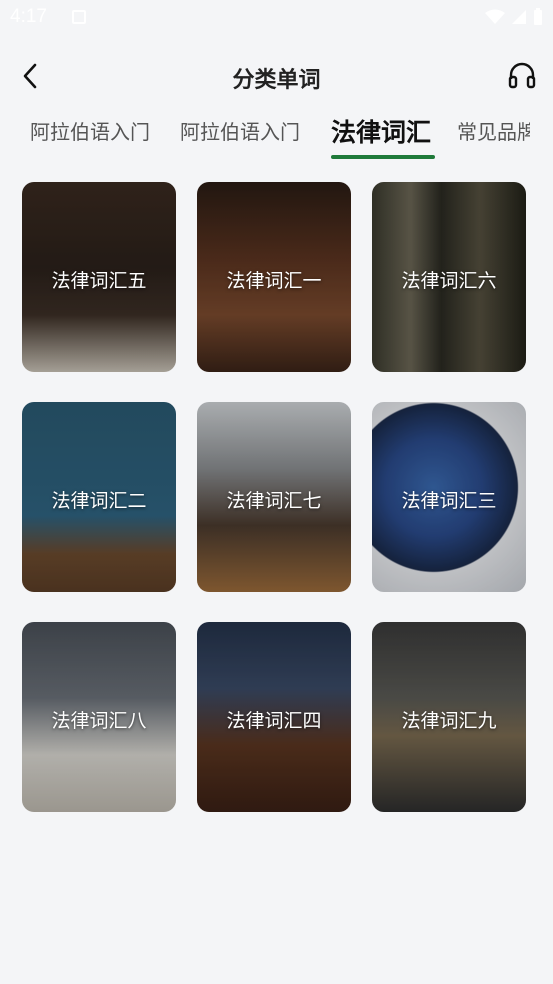  Describe the element at coordinates (381, 132) in the screenshot. I see `tab-legal-vocab: 法律词汇` at that location.